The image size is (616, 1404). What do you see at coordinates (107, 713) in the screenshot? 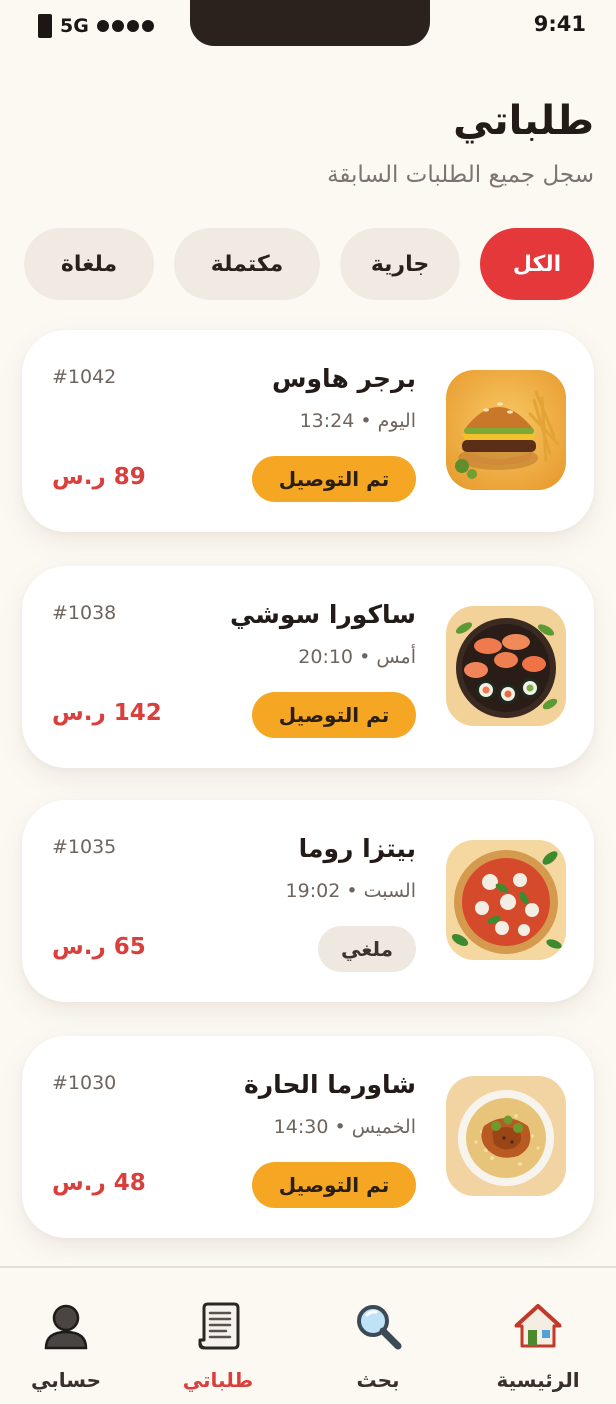
I see `order-price: 142 ر.س` at bounding box center [107, 713].